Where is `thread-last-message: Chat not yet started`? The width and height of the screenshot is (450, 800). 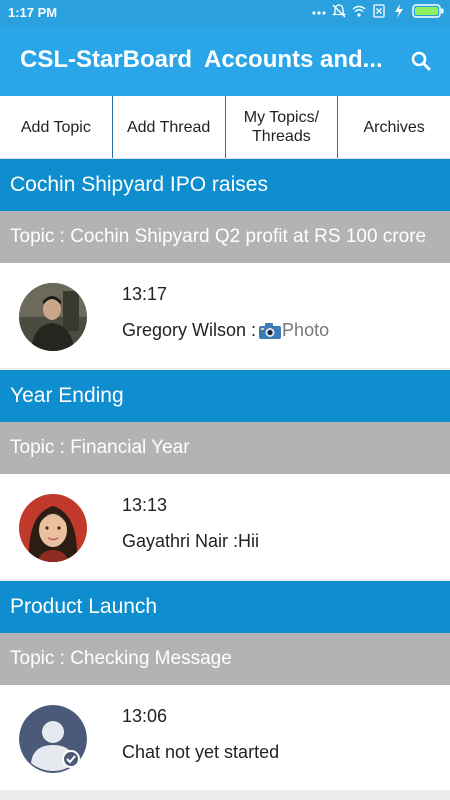 thread-last-message: Chat not yet started is located at coordinates (201, 752).